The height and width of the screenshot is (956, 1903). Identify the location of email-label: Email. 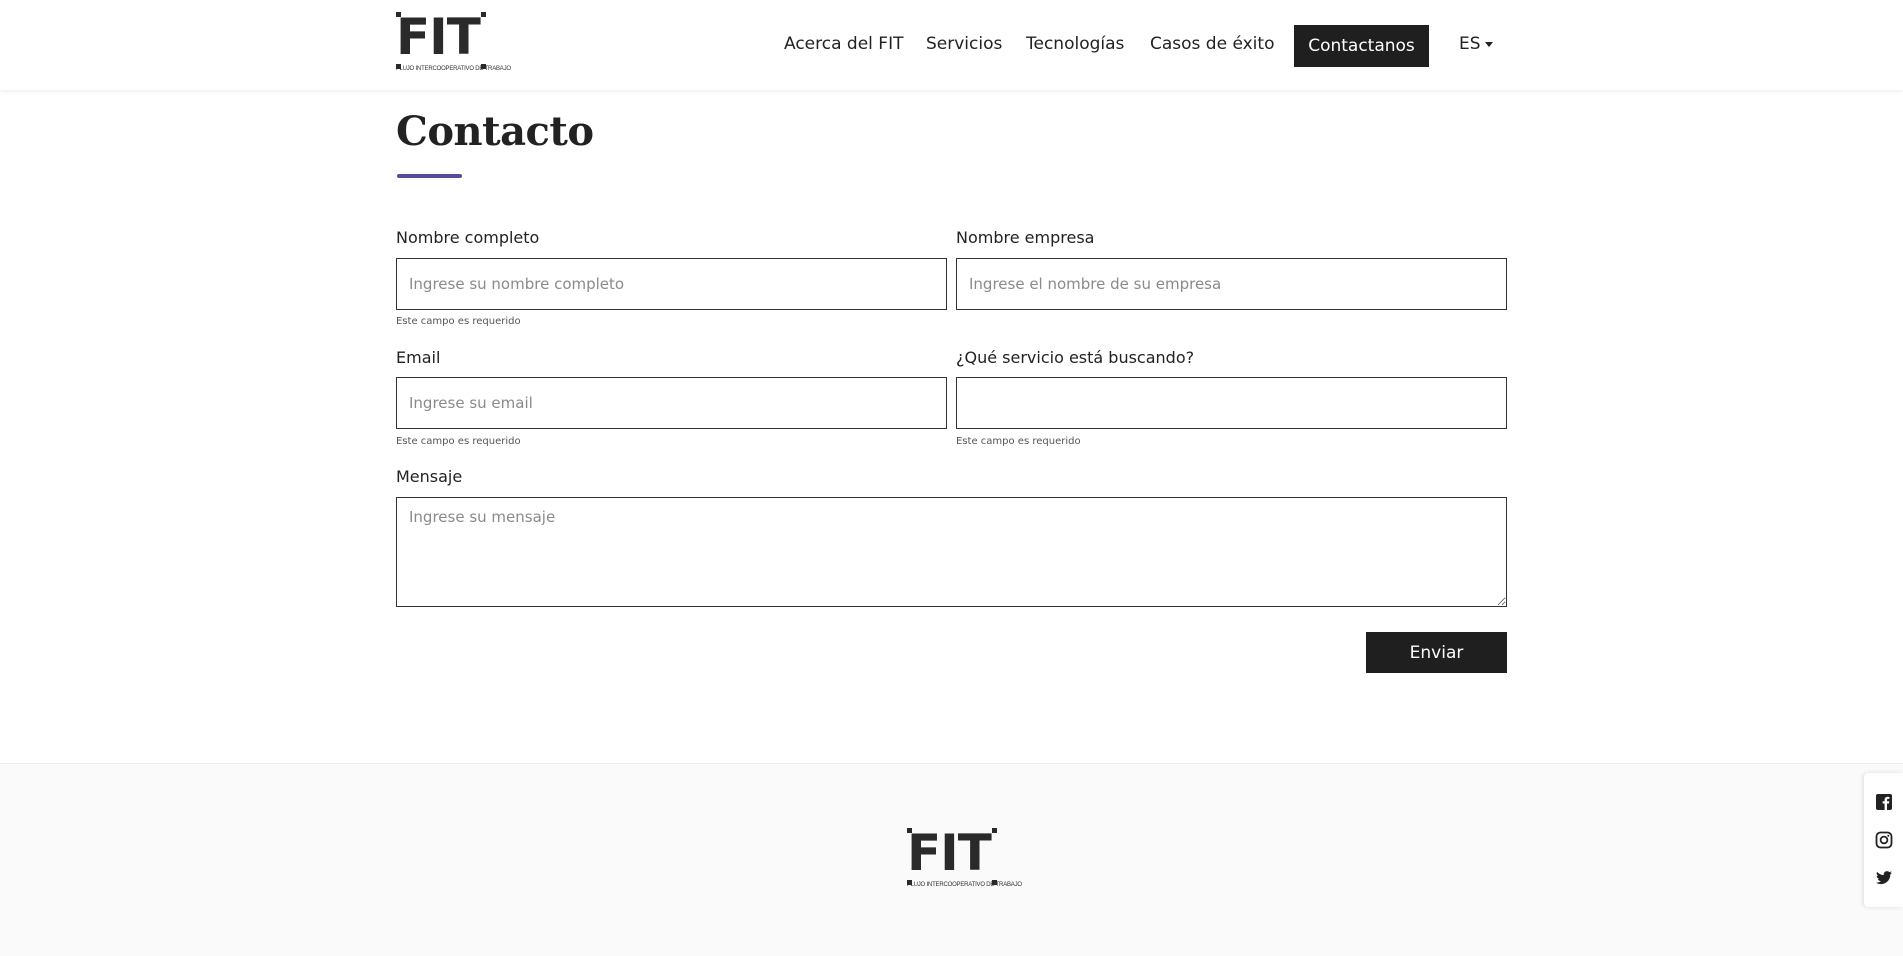
(418, 357).